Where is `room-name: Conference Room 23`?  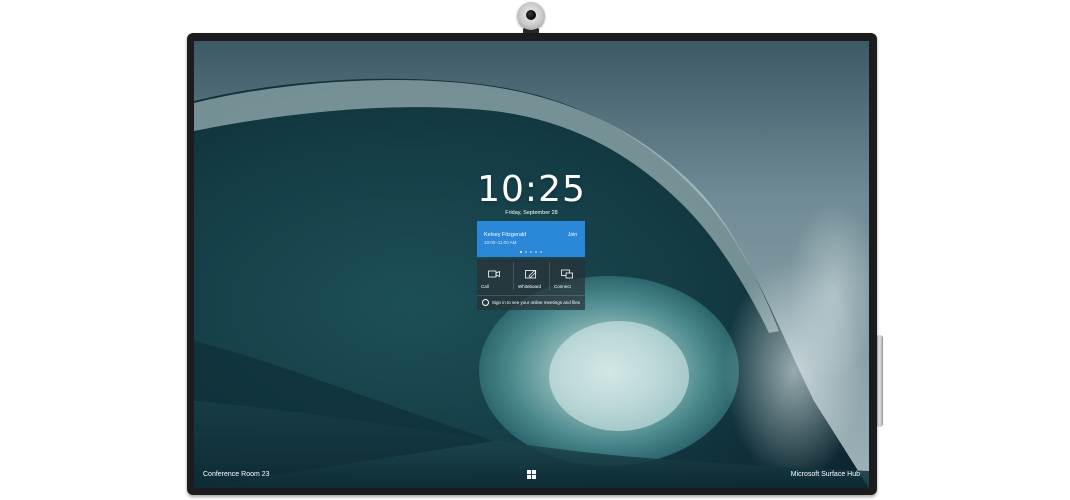 room-name: Conference Room 23 is located at coordinates (236, 474).